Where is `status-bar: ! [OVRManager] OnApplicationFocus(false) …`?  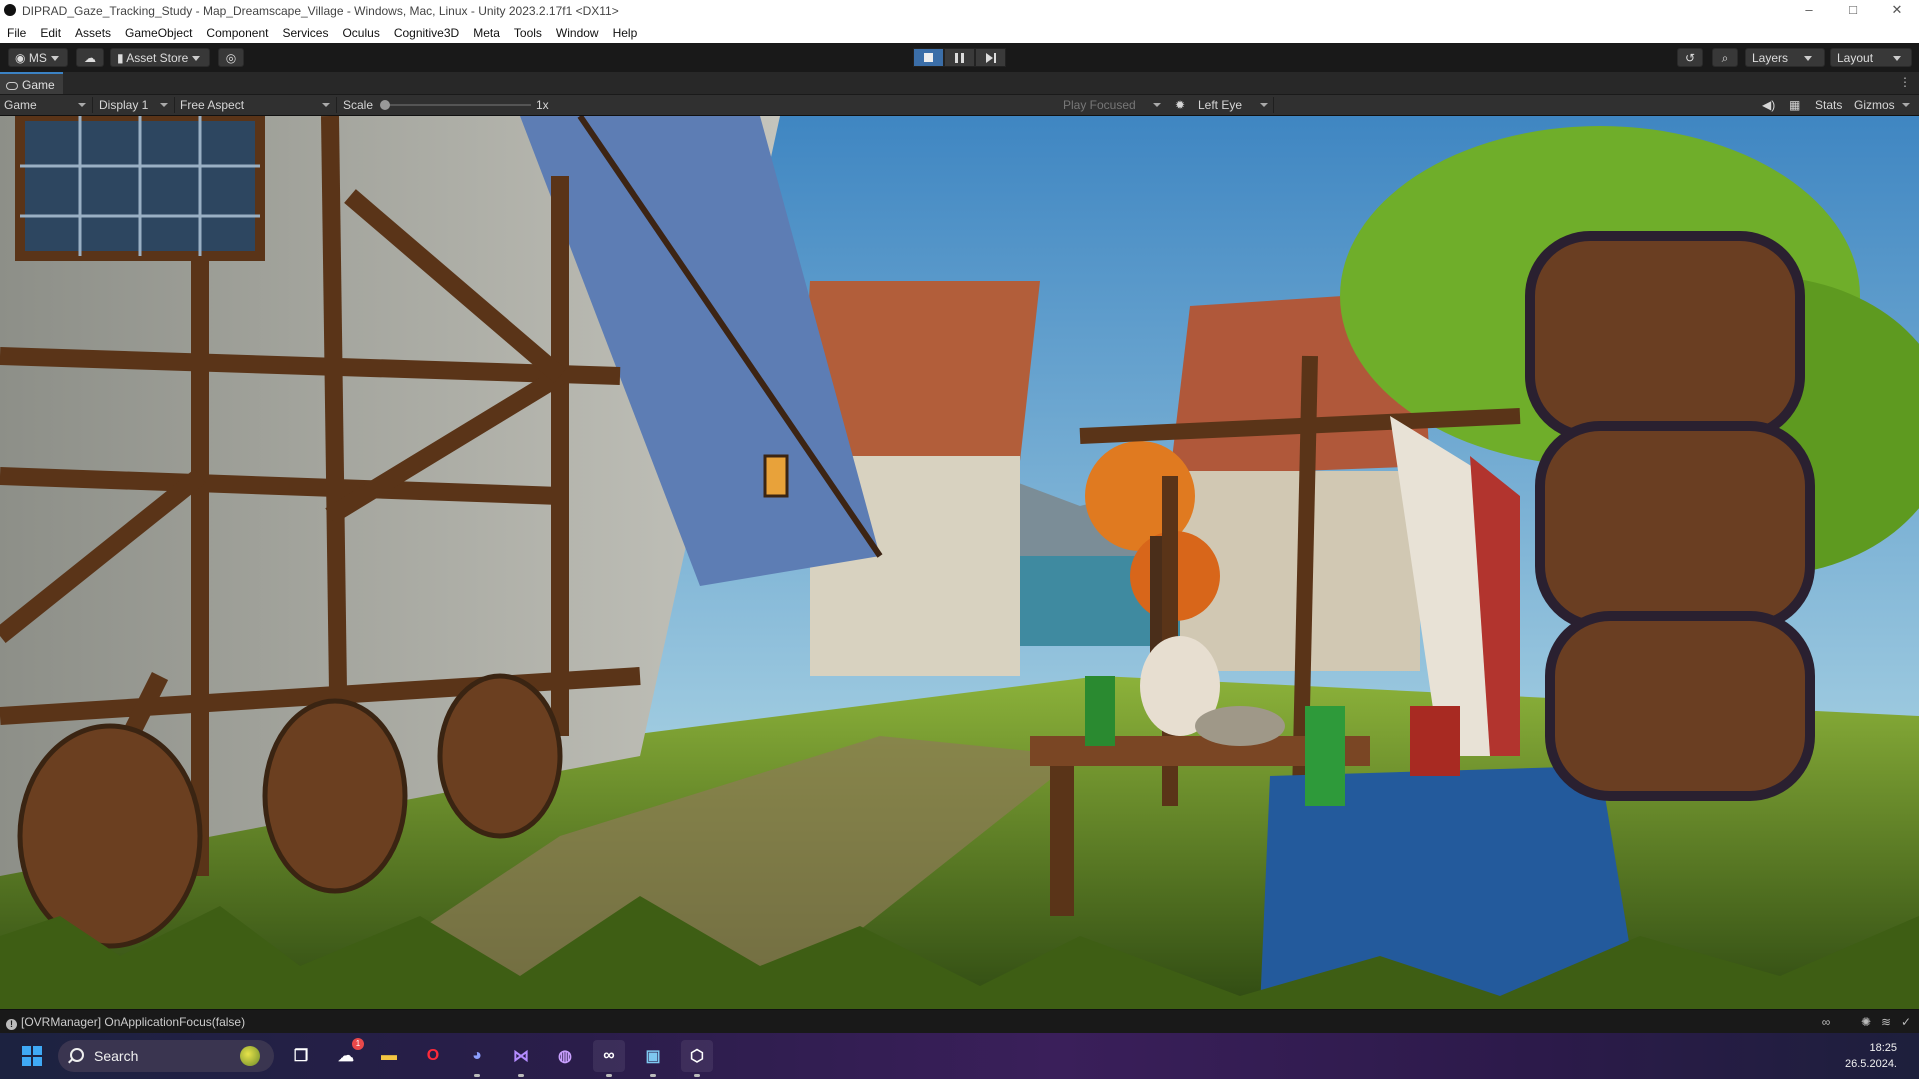
status-bar: ! [OVRManager] OnApplicationFocus(false) … is located at coordinates (959, 1021).